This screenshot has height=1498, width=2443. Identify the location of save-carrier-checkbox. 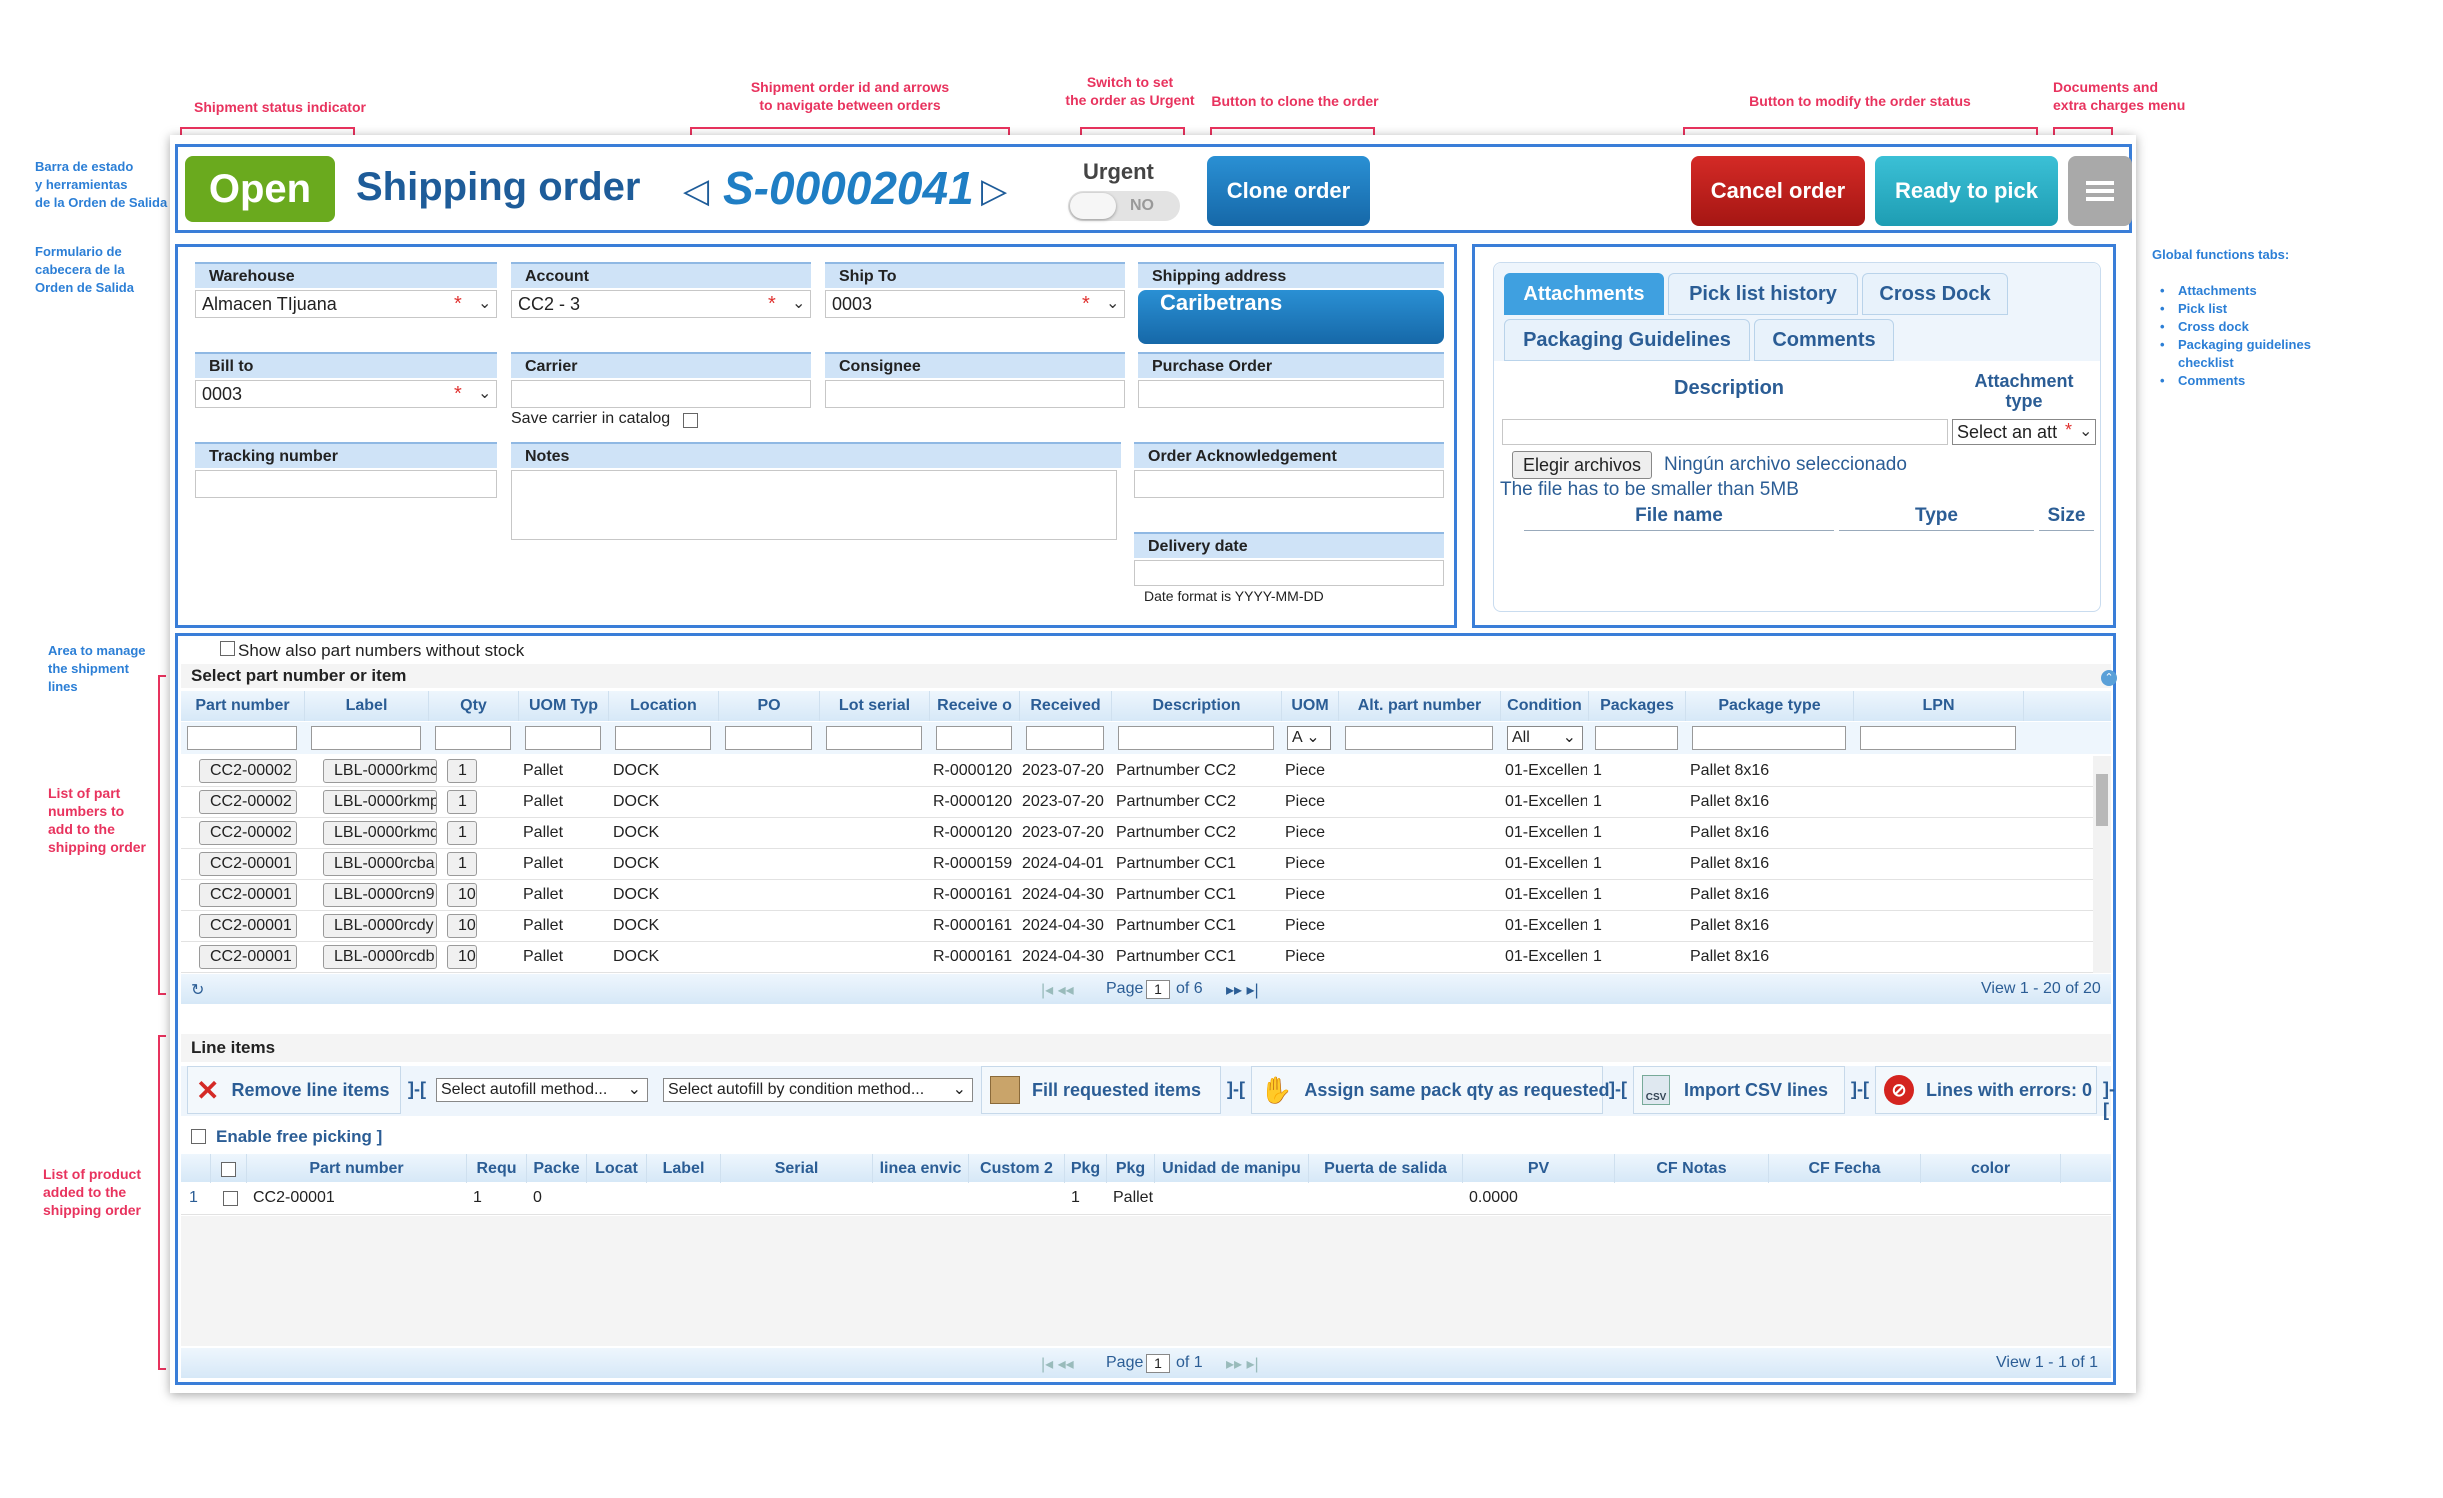
(690, 420).